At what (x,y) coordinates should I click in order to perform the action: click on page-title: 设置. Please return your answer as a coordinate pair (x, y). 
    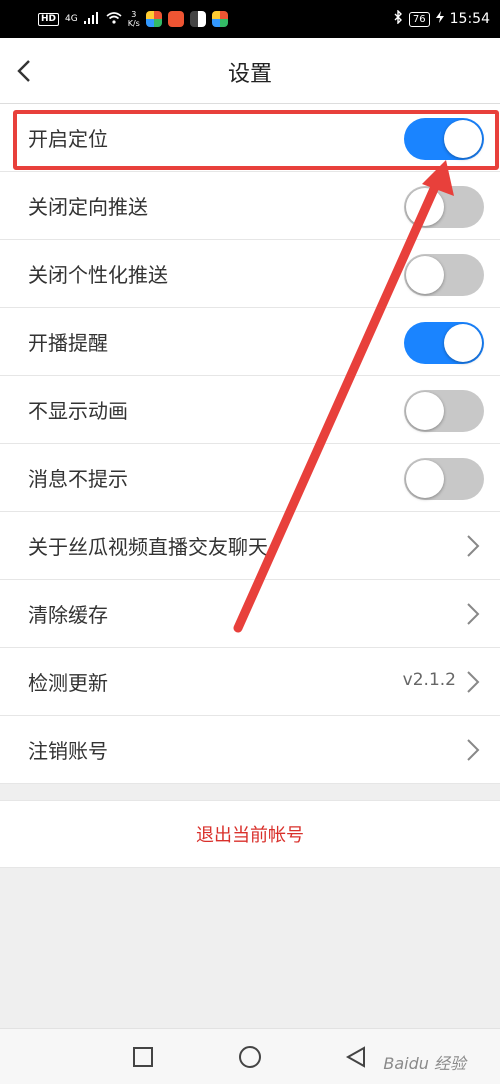
    Looking at the image, I should click on (249, 74).